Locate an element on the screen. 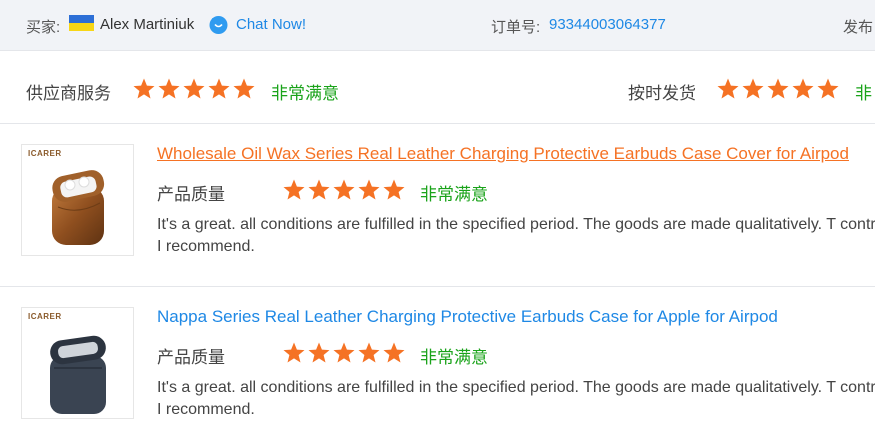  chat-now-link: Chat Now! is located at coordinates (271, 24).